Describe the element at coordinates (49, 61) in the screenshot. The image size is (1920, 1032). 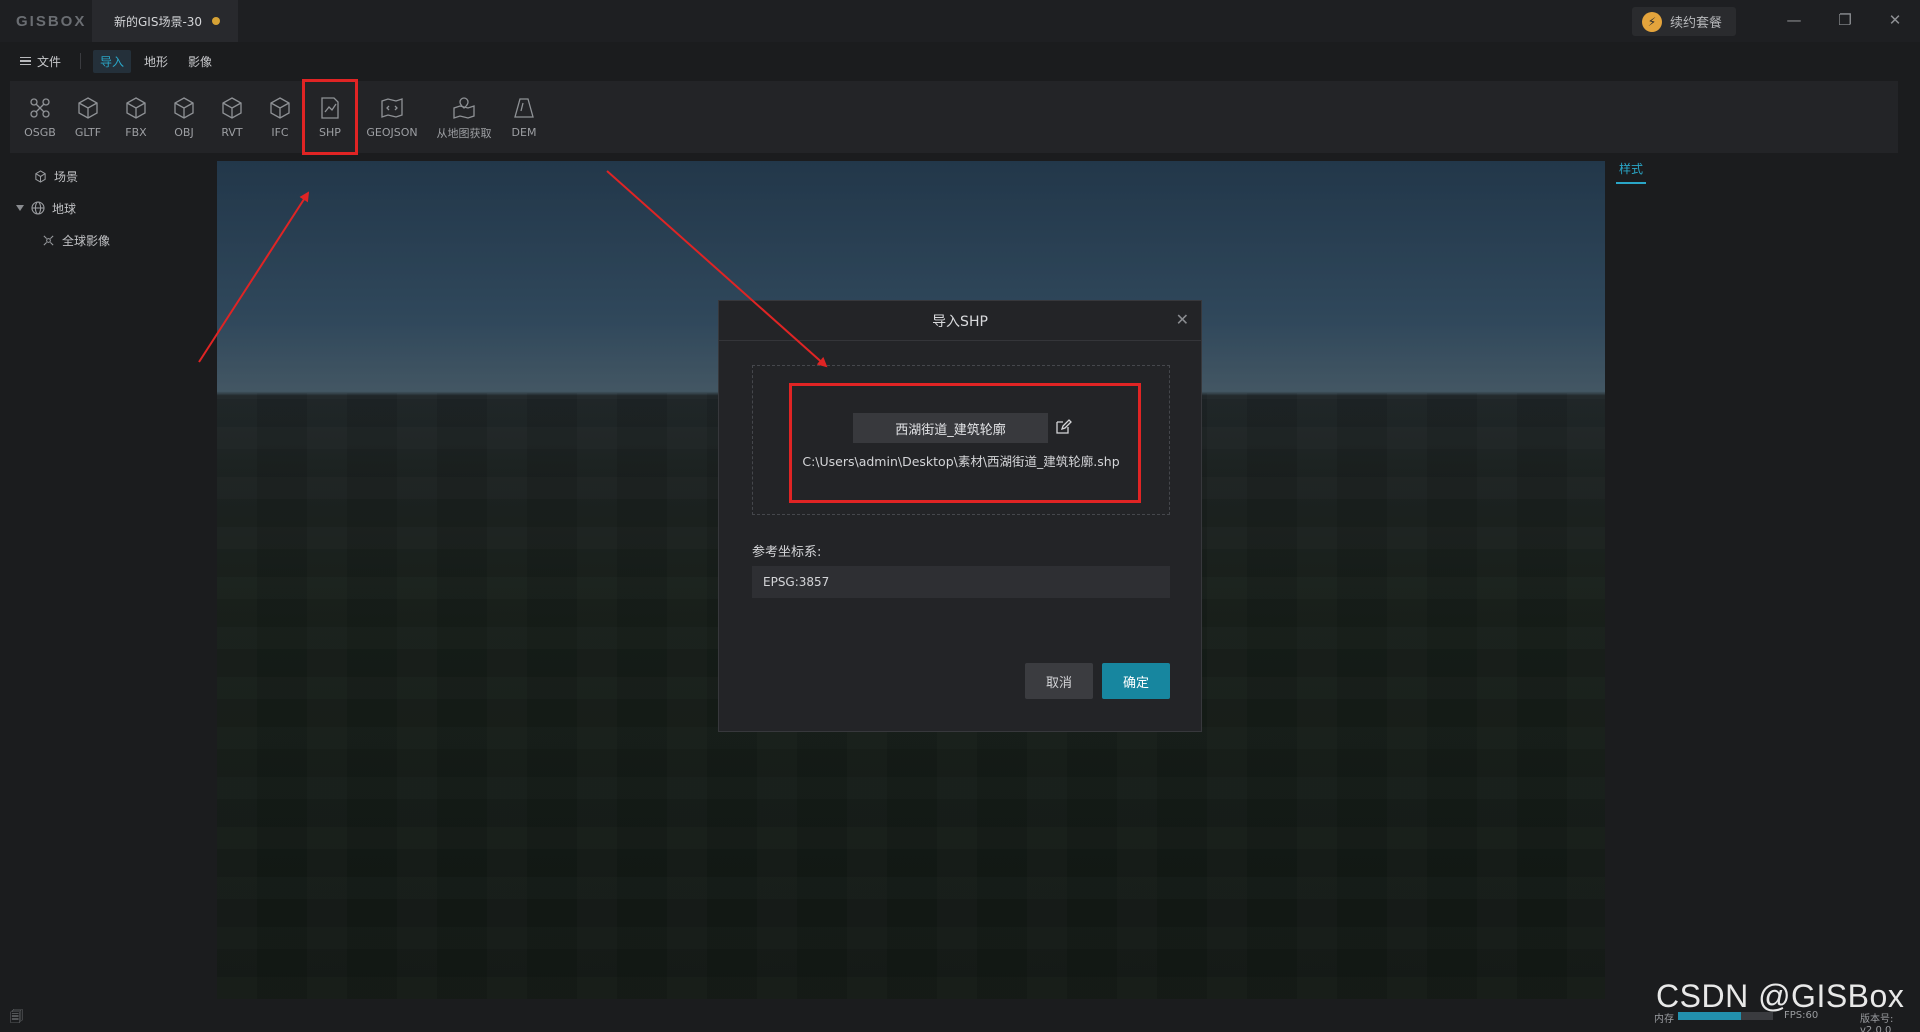
I see `file-menu-label: 文件` at that location.